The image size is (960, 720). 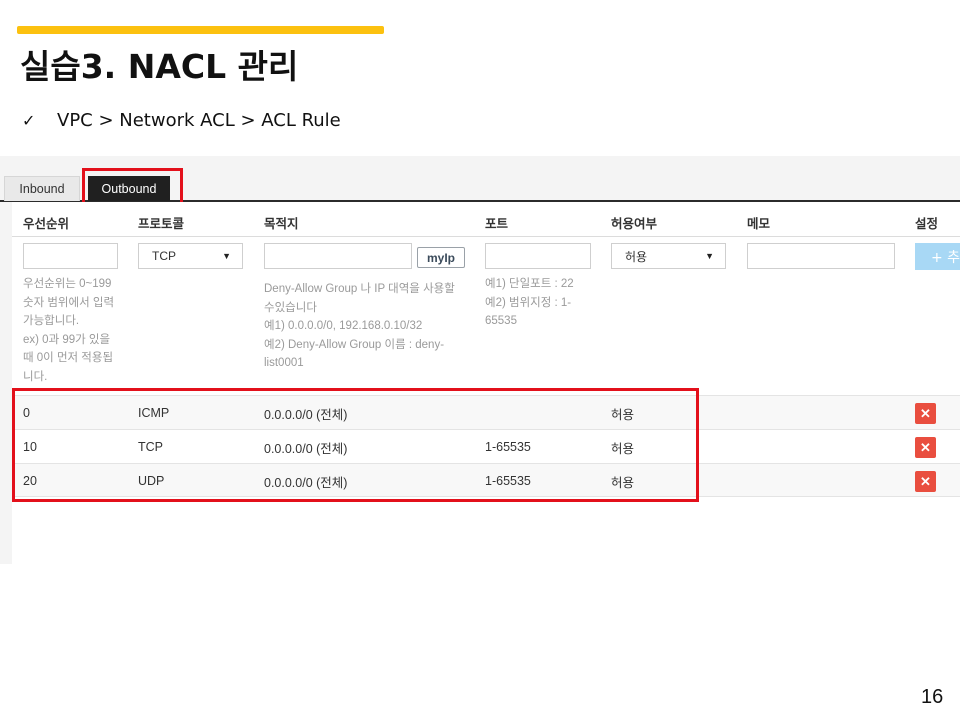 I want to click on allow-select: 허용 ▼, so click(x=668, y=256).